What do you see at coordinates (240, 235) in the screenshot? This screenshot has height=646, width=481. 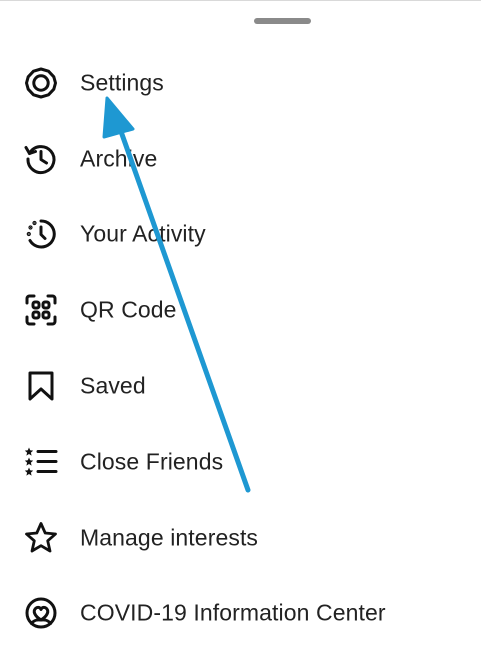 I see `menu-item-your-activity: Your Activity` at bounding box center [240, 235].